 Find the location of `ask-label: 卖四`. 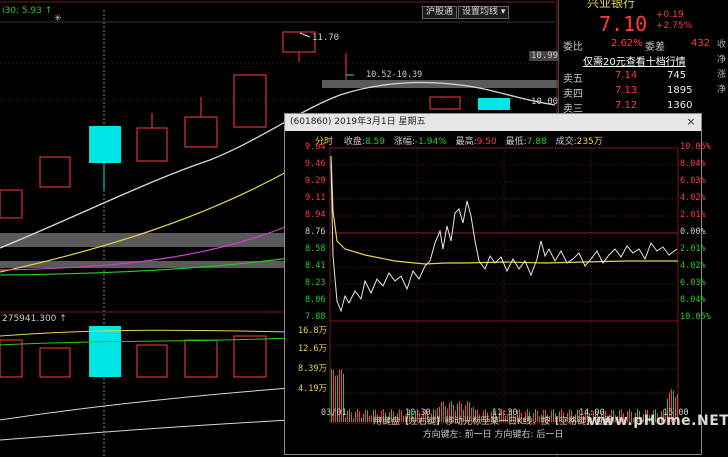

ask-label: 卖四 is located at coordinates (573, 94).